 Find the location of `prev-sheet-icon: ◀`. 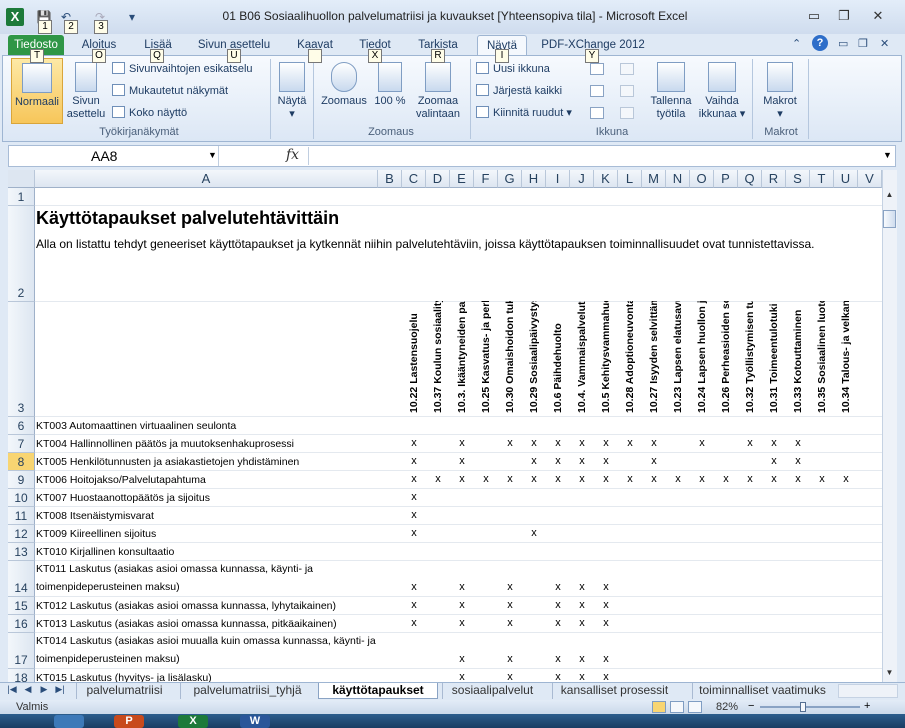

prev-sheet-icon: ◀ is located at coordinates (28, 689).